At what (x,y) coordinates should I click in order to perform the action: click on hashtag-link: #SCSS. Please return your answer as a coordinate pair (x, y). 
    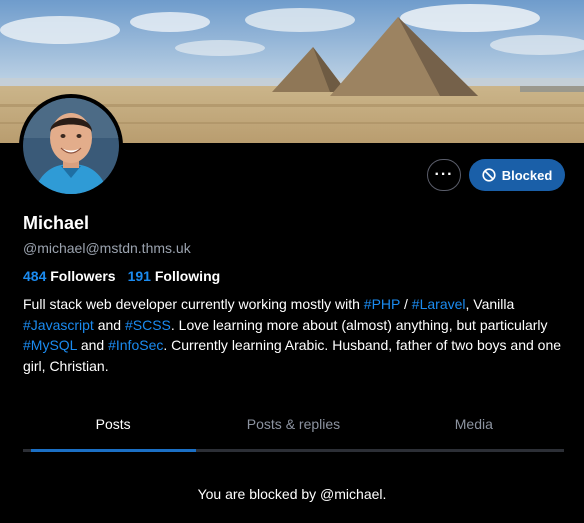
    Looking at the image, I should click on (148, 325).